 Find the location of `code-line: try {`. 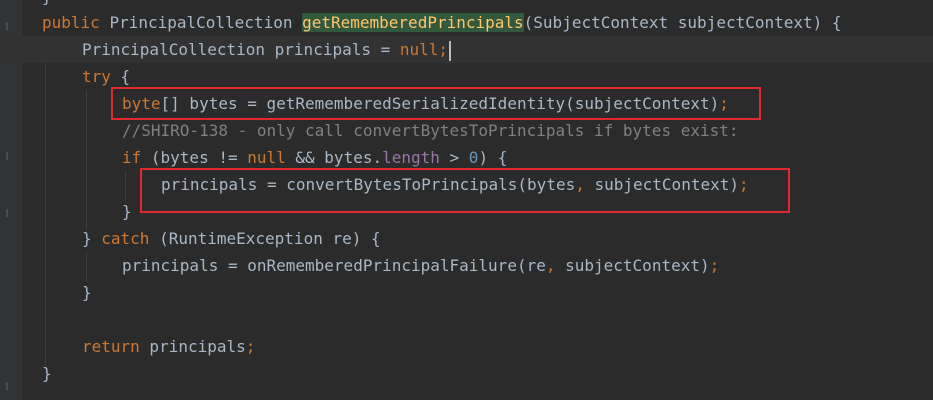

code-line: try { is located at coordinates (106, 76).